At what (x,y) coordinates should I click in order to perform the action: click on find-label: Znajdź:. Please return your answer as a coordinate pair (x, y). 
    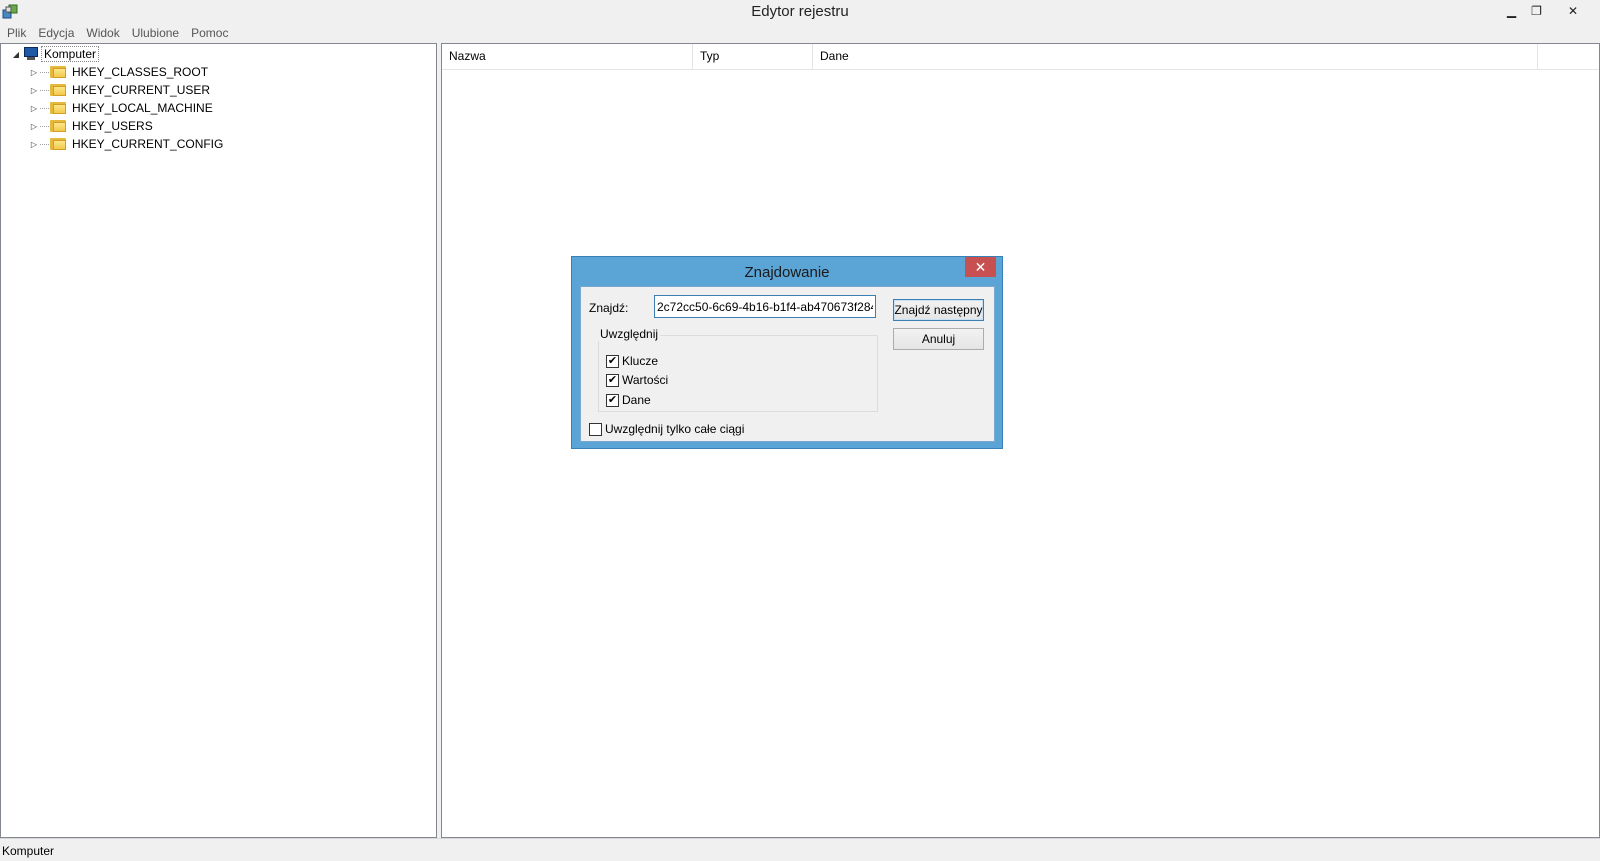
    Looking at the image, I should click on (609, 308).